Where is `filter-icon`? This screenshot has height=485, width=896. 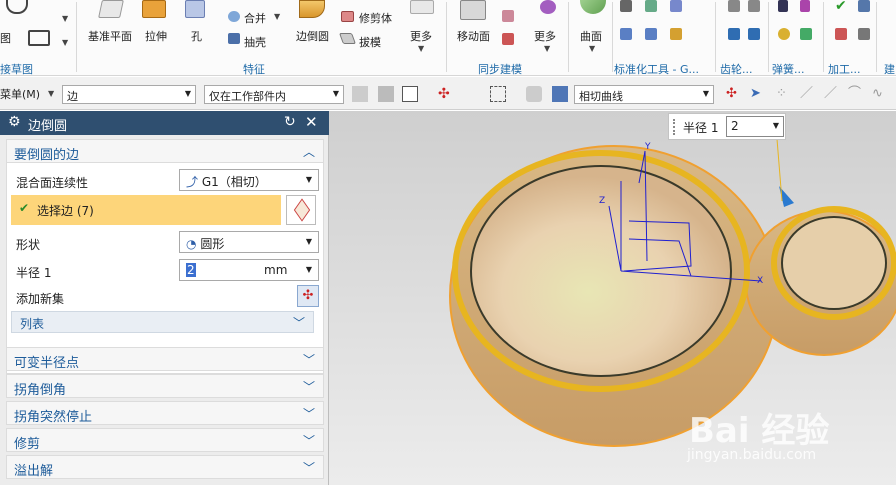
filter-icon is located at coordinates (386, 94).